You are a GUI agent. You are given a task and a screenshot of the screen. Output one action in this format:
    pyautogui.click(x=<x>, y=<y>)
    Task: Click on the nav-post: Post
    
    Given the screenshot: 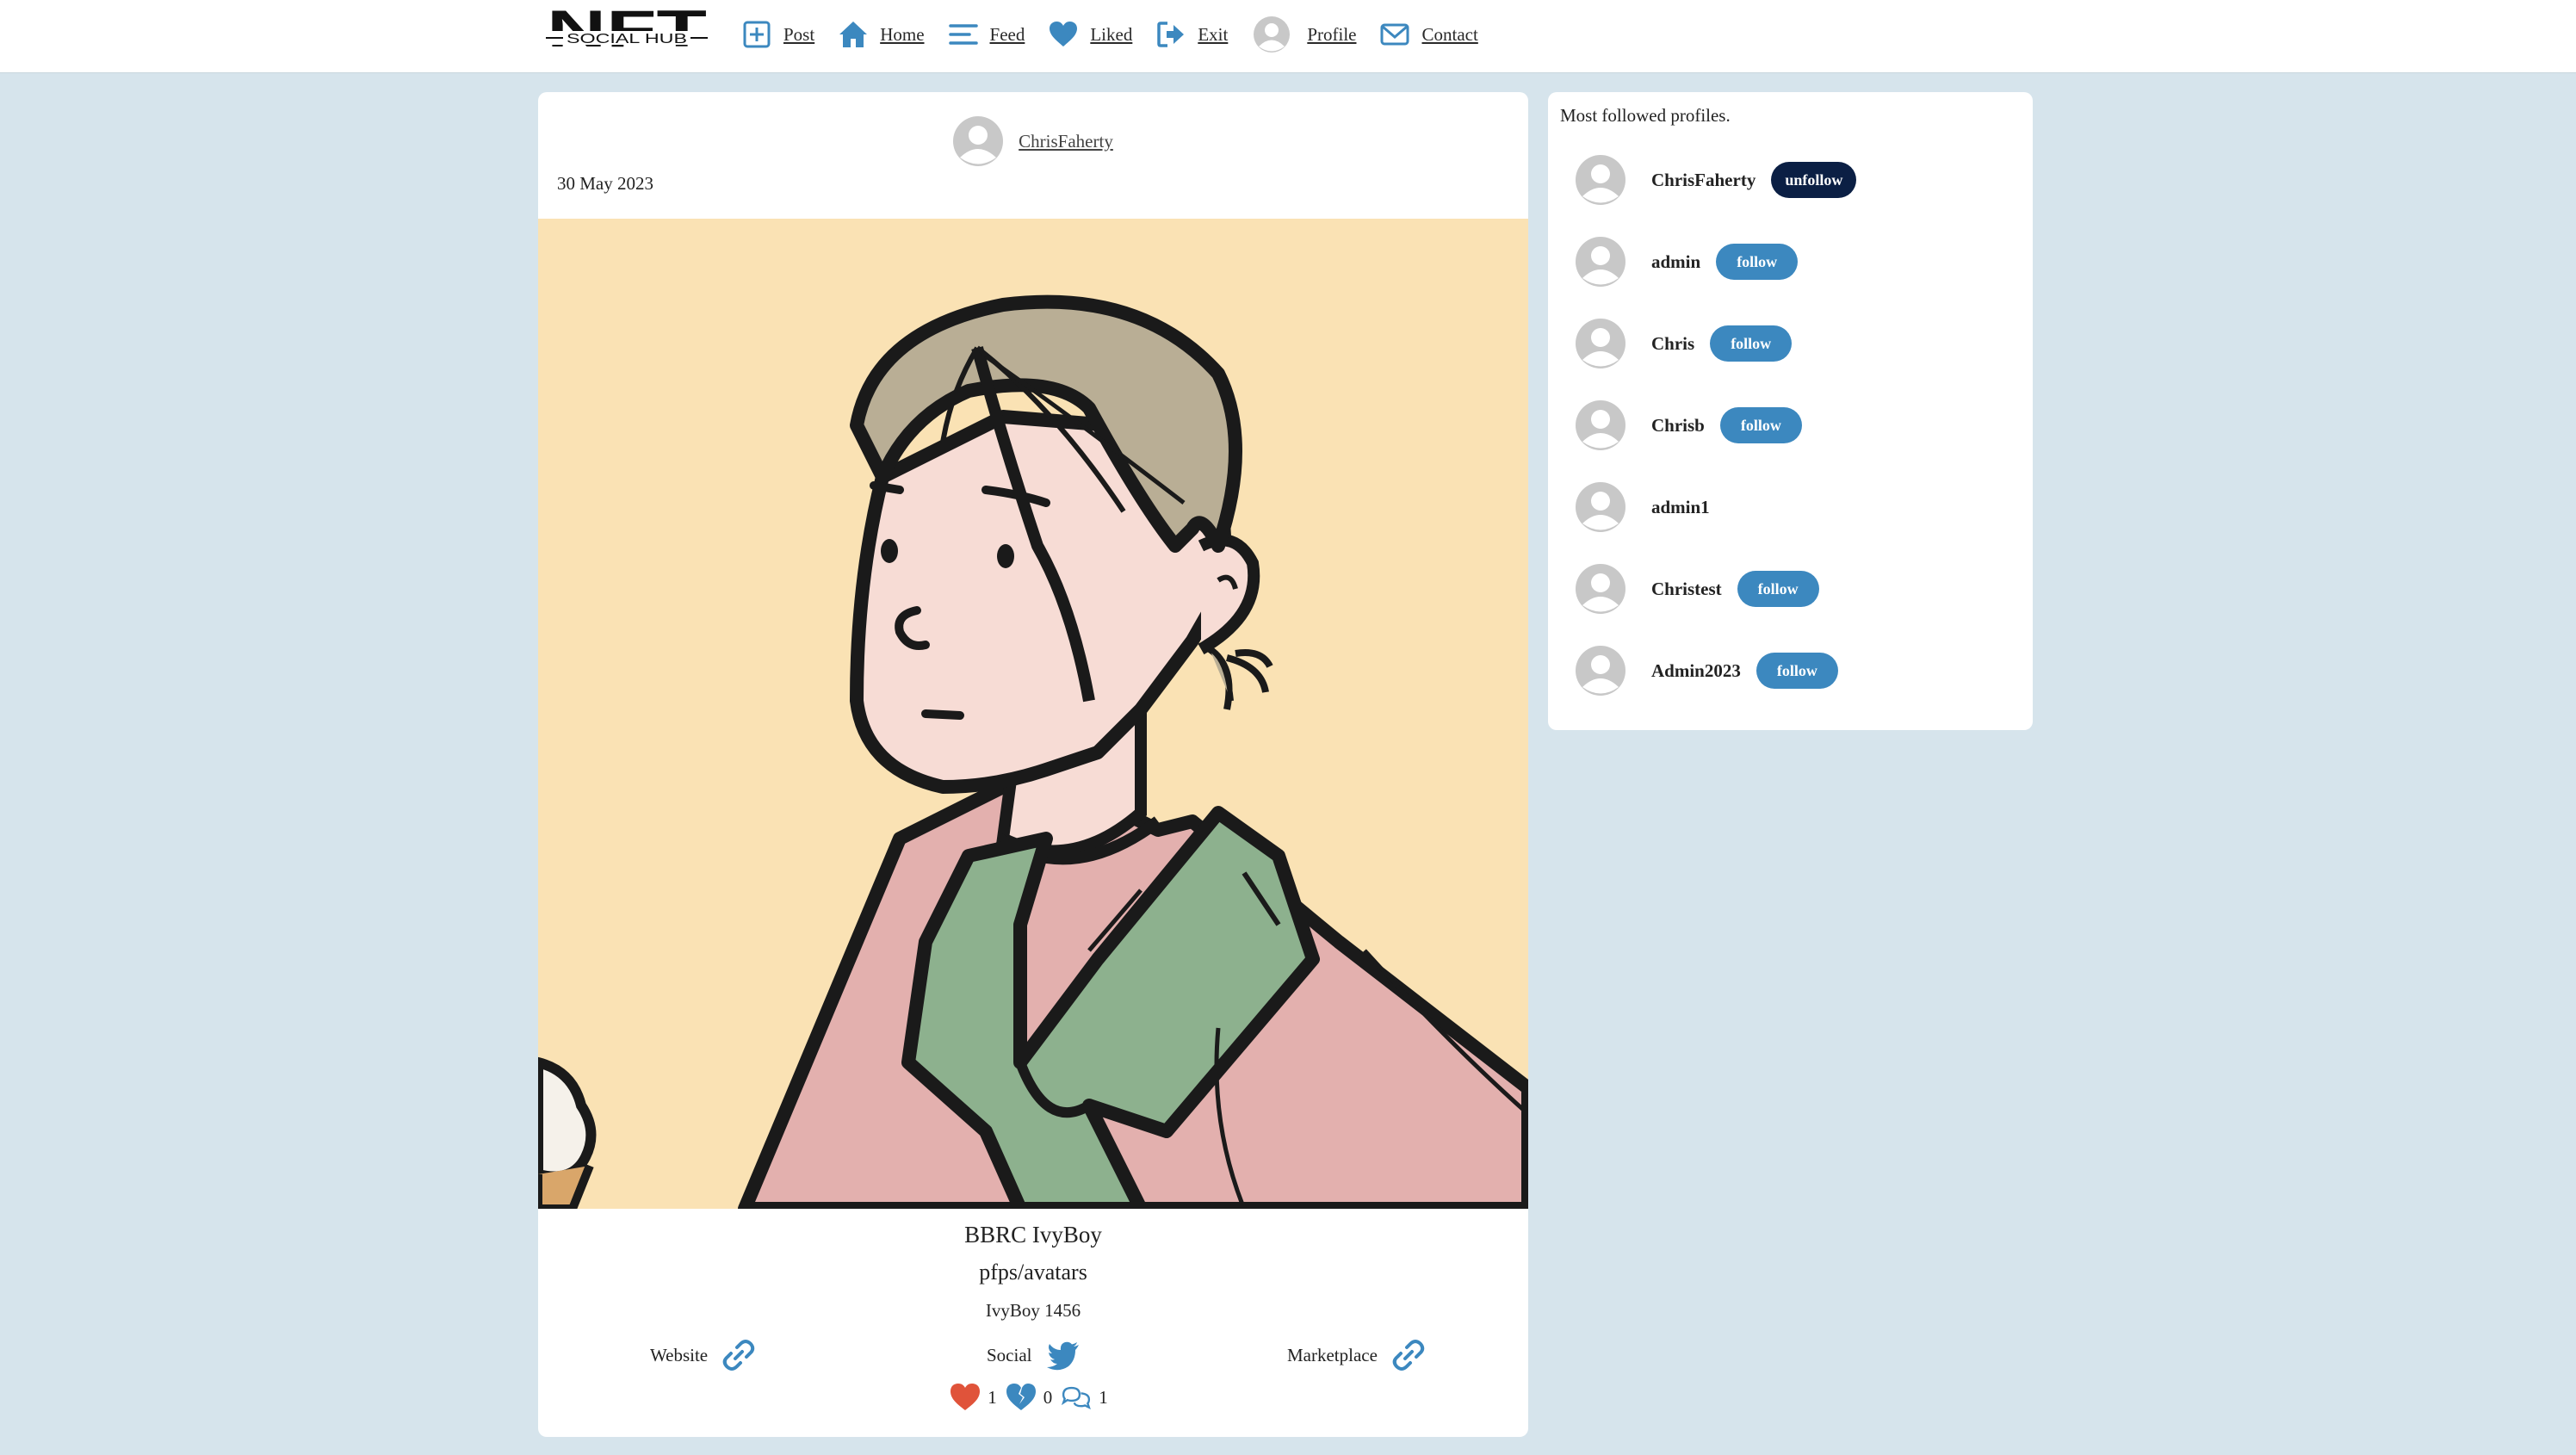 What is the action you would take?
    pyautogui.click(x=778, y=34)
    